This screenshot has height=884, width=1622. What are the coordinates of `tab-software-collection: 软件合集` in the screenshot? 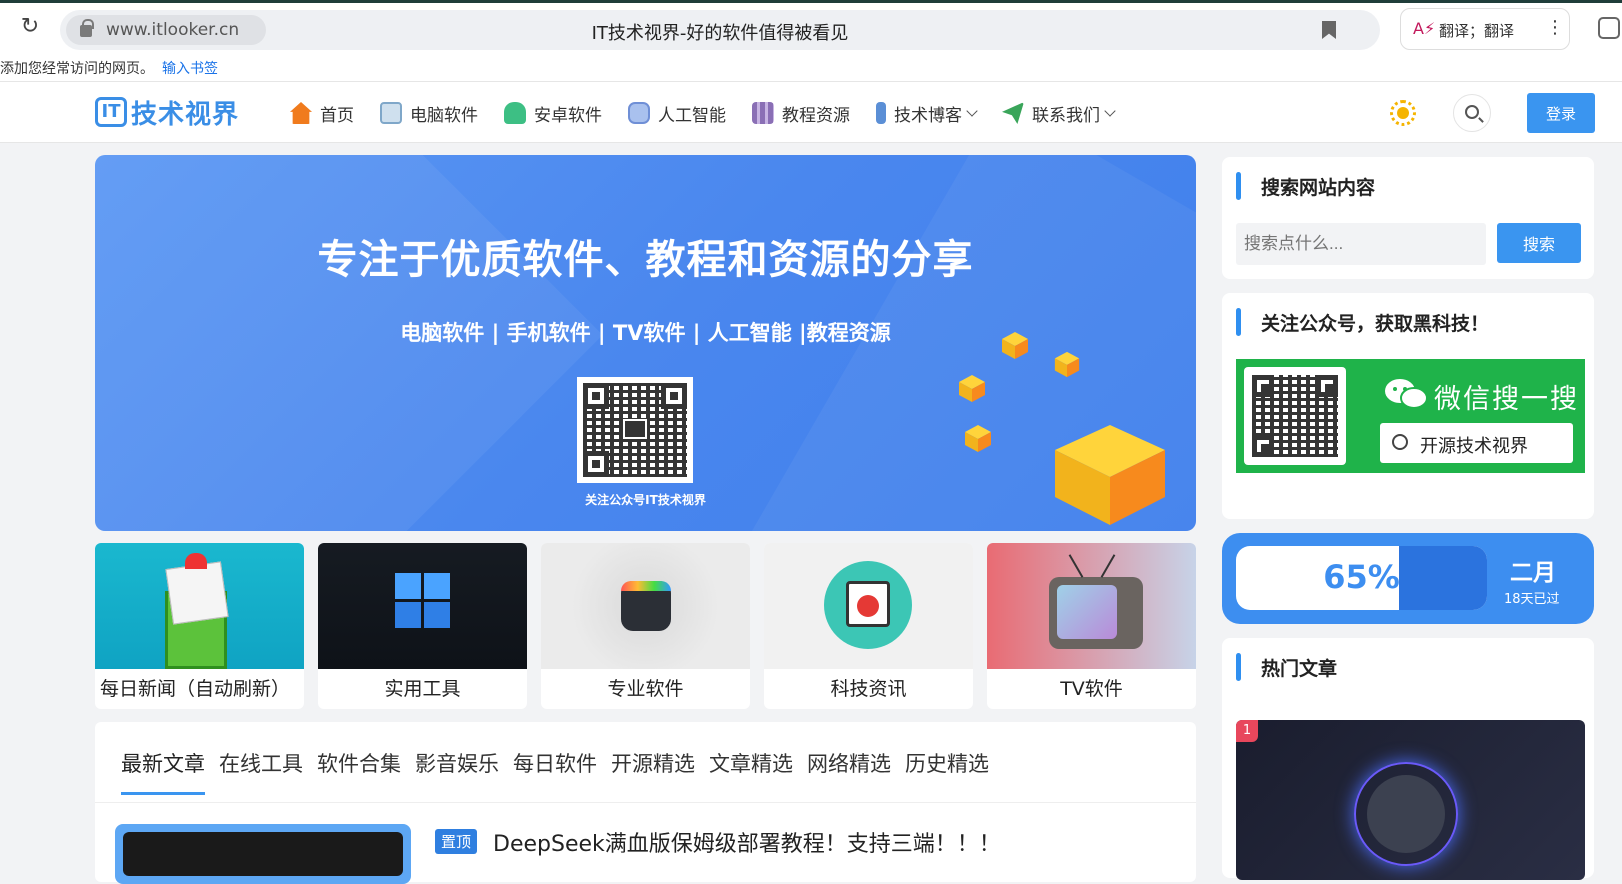 It's located at (359, 771).